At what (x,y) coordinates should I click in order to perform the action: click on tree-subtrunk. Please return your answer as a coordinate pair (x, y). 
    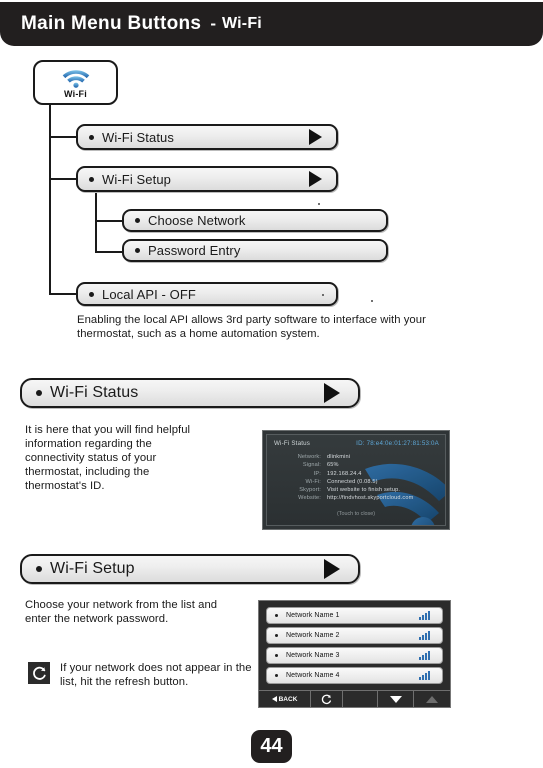
    Looking at the image, I should click on (96, 223).